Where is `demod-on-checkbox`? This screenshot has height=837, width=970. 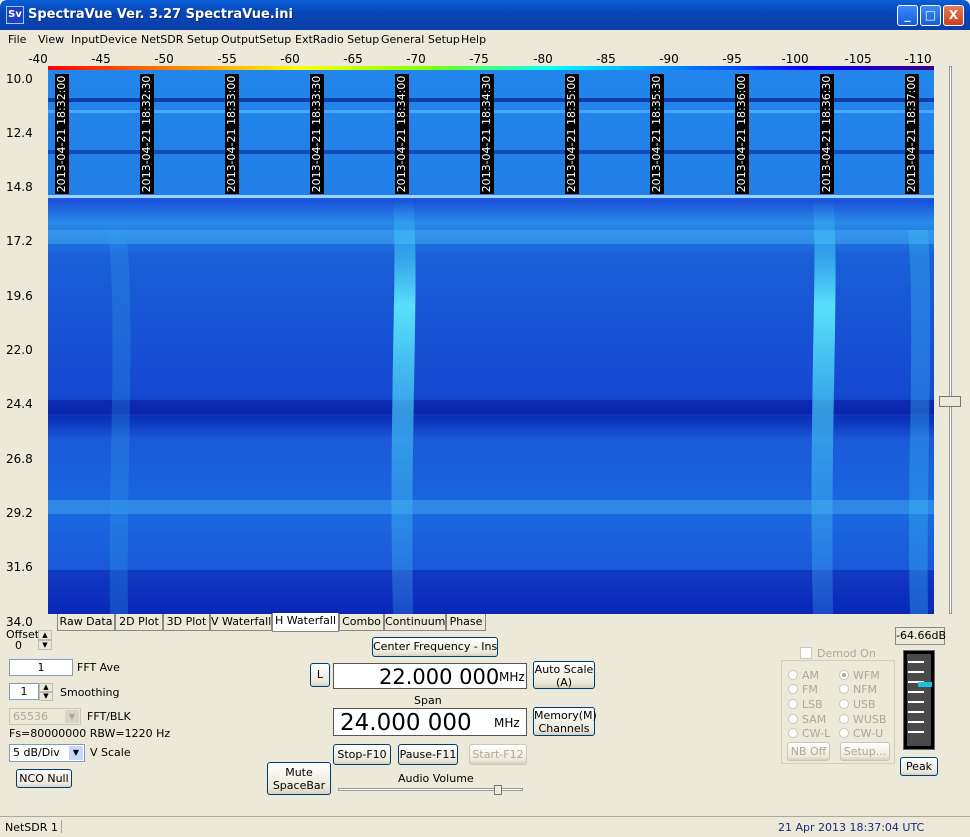
demod-on-checkbox is located at coordinates (806, 653).